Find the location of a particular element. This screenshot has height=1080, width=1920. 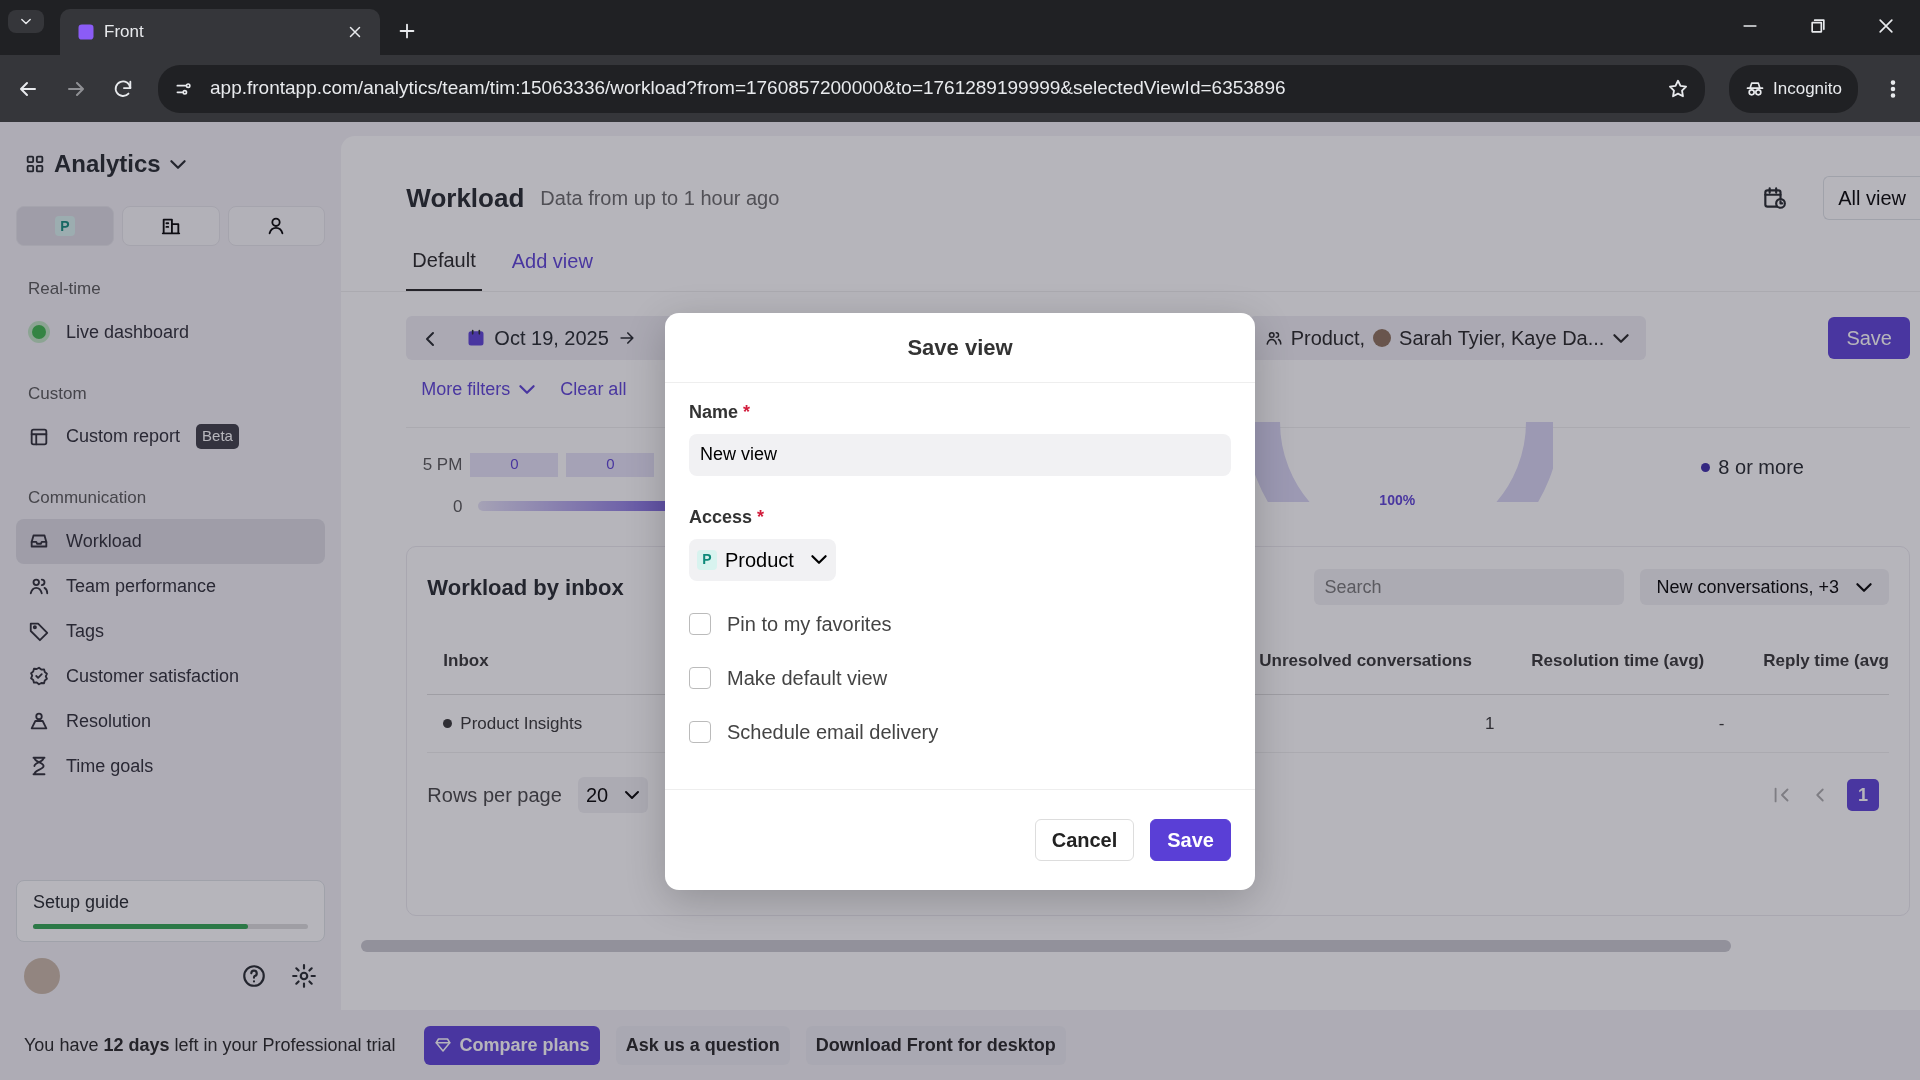

name-field: New view is located at coordinates (960, 454).